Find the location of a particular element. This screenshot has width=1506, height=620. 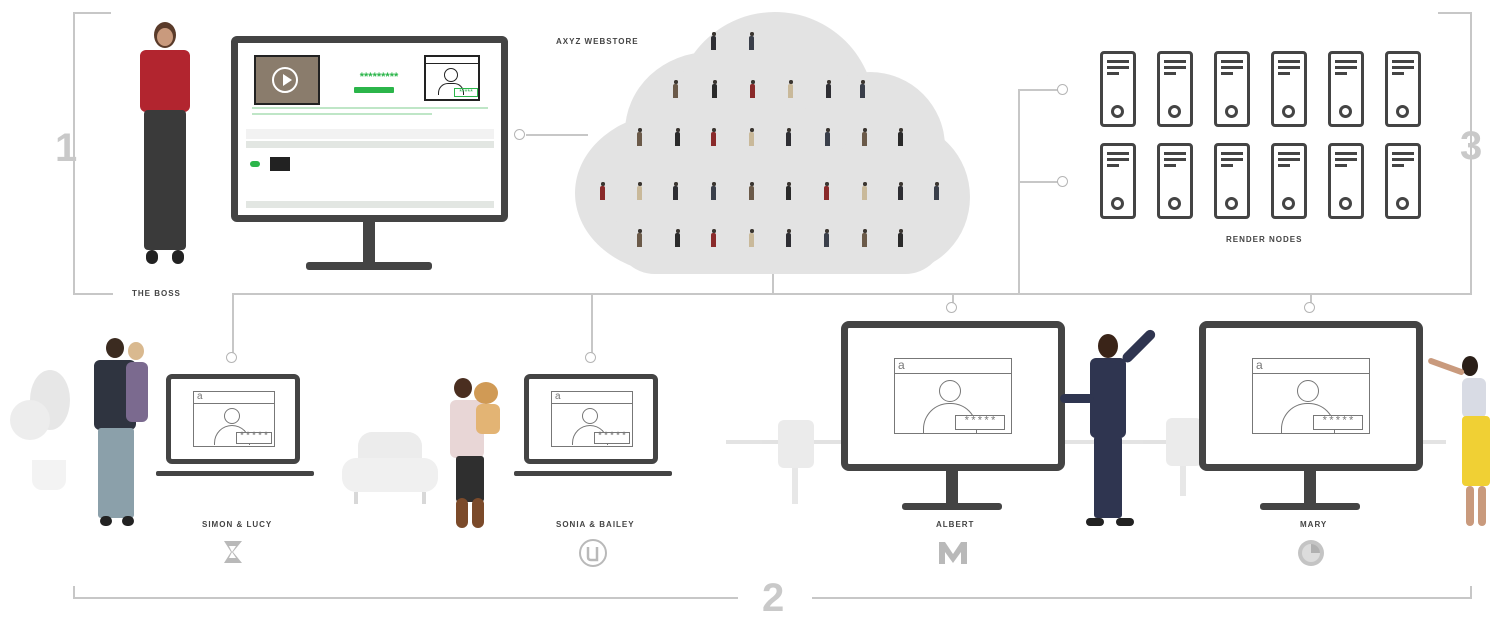

armchair-decoration is located at coordinates (390, 469).